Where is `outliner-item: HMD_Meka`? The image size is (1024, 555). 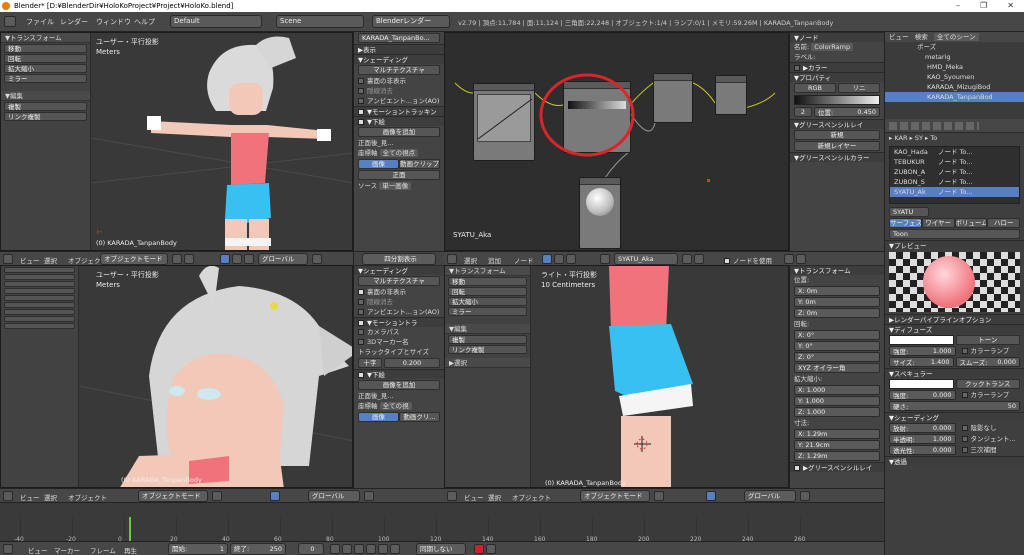
outliner-item: HMD_Meka is located at coordinates (954, 67).